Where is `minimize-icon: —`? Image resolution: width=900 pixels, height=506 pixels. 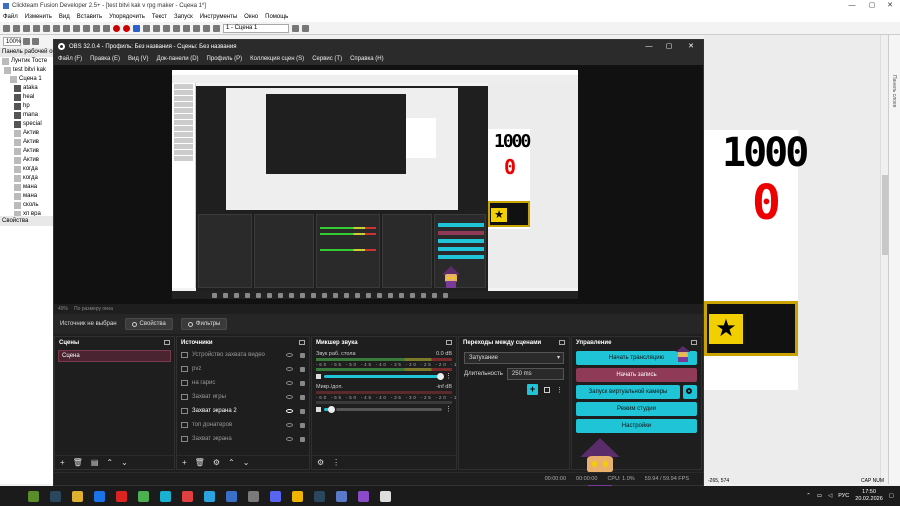 minimize-icon: — is located at coordinates (852, 5).